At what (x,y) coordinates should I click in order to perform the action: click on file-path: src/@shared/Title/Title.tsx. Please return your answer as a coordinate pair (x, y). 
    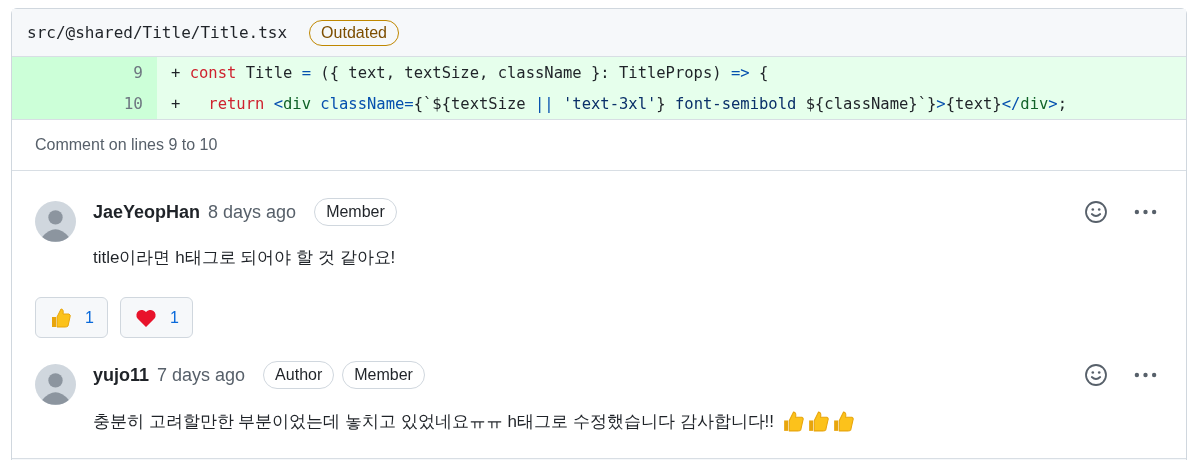
    Looking at the image, I should click on (157, 32).